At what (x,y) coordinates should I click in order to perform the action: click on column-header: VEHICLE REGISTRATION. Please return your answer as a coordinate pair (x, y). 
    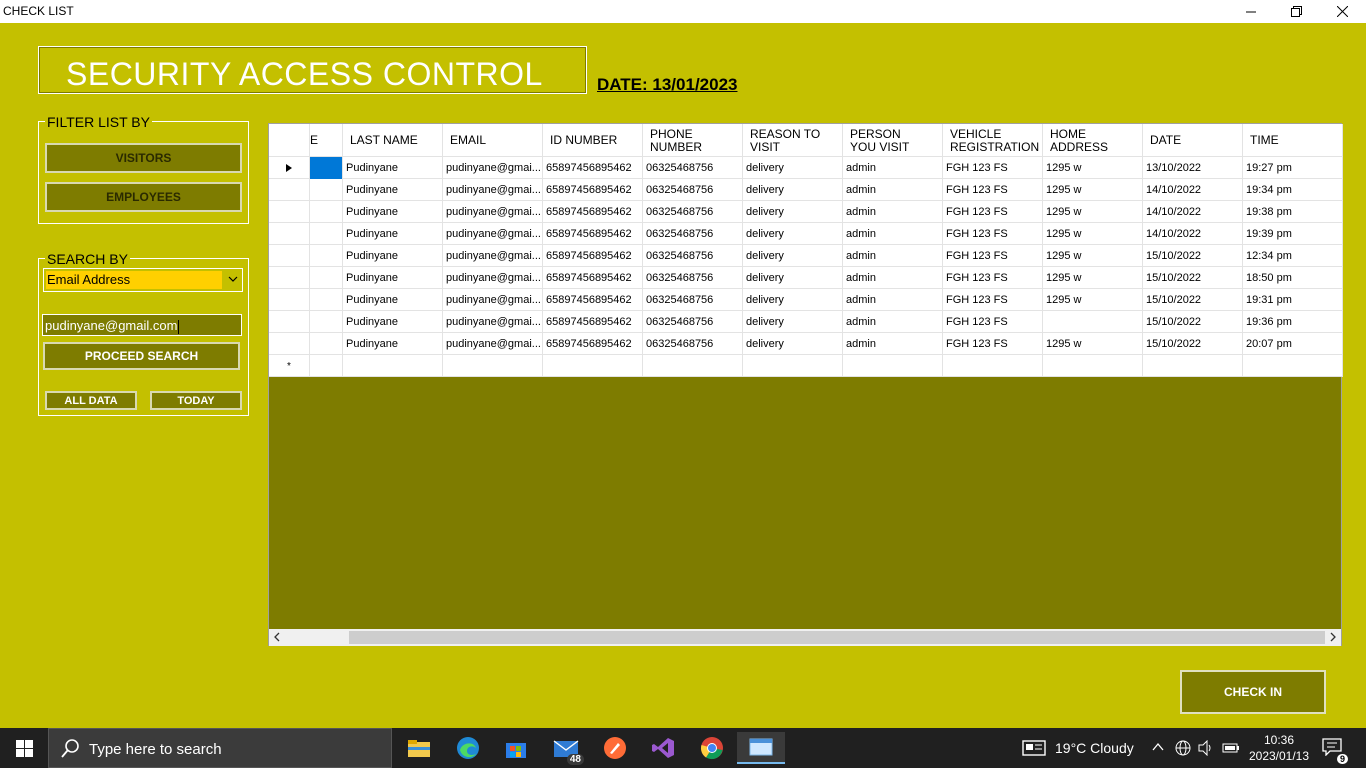
    Looking at the image, I should click on (993, 140).